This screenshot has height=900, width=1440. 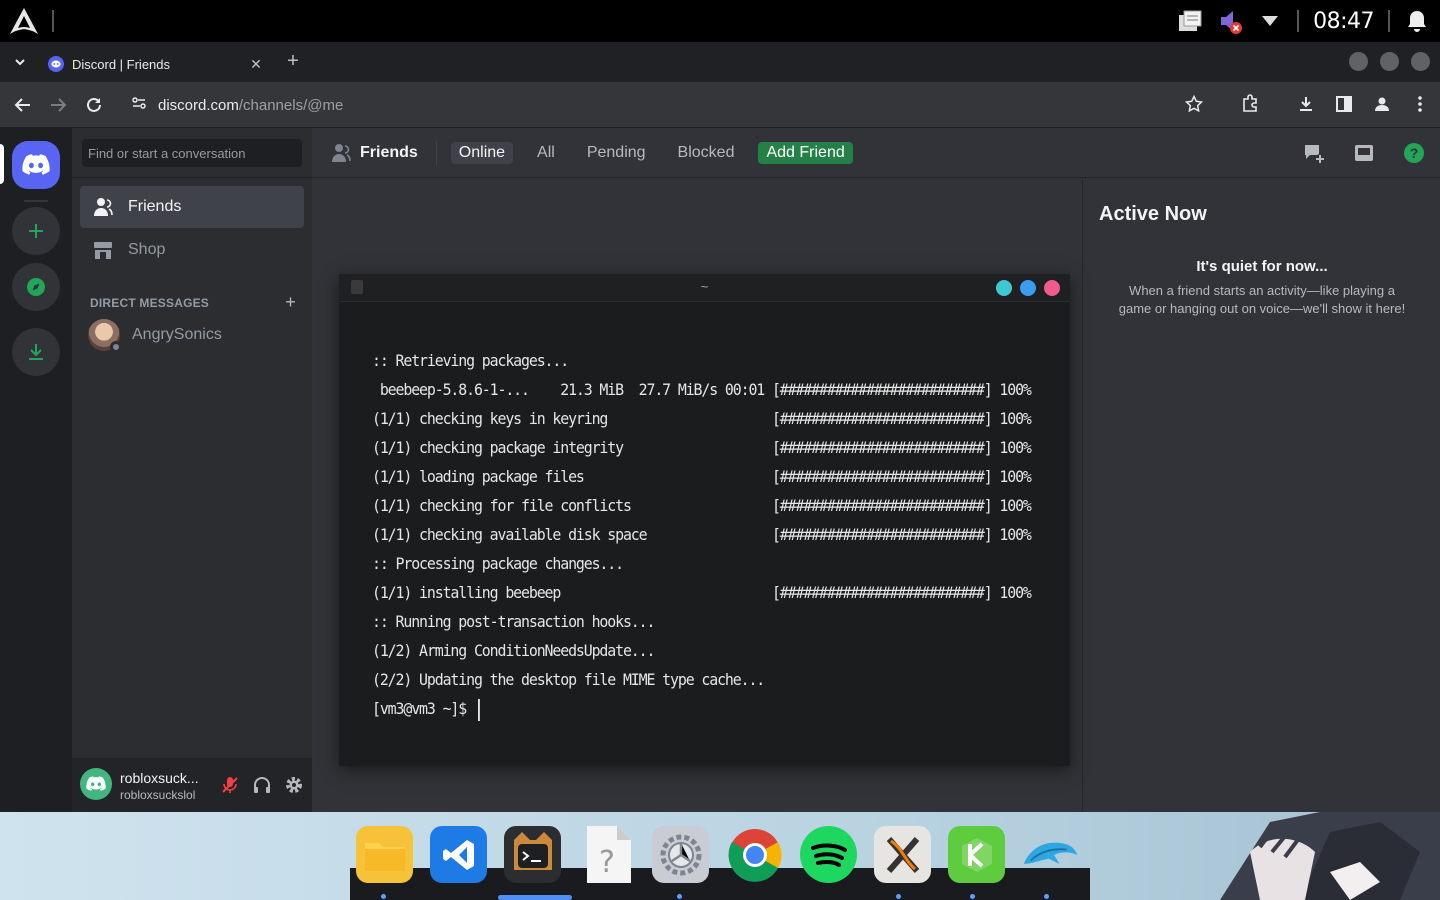 What do you see at coordinates (1230, 21) in the screenshot?
I see `volume-muted-icon` at bounding box center [1230, 21].